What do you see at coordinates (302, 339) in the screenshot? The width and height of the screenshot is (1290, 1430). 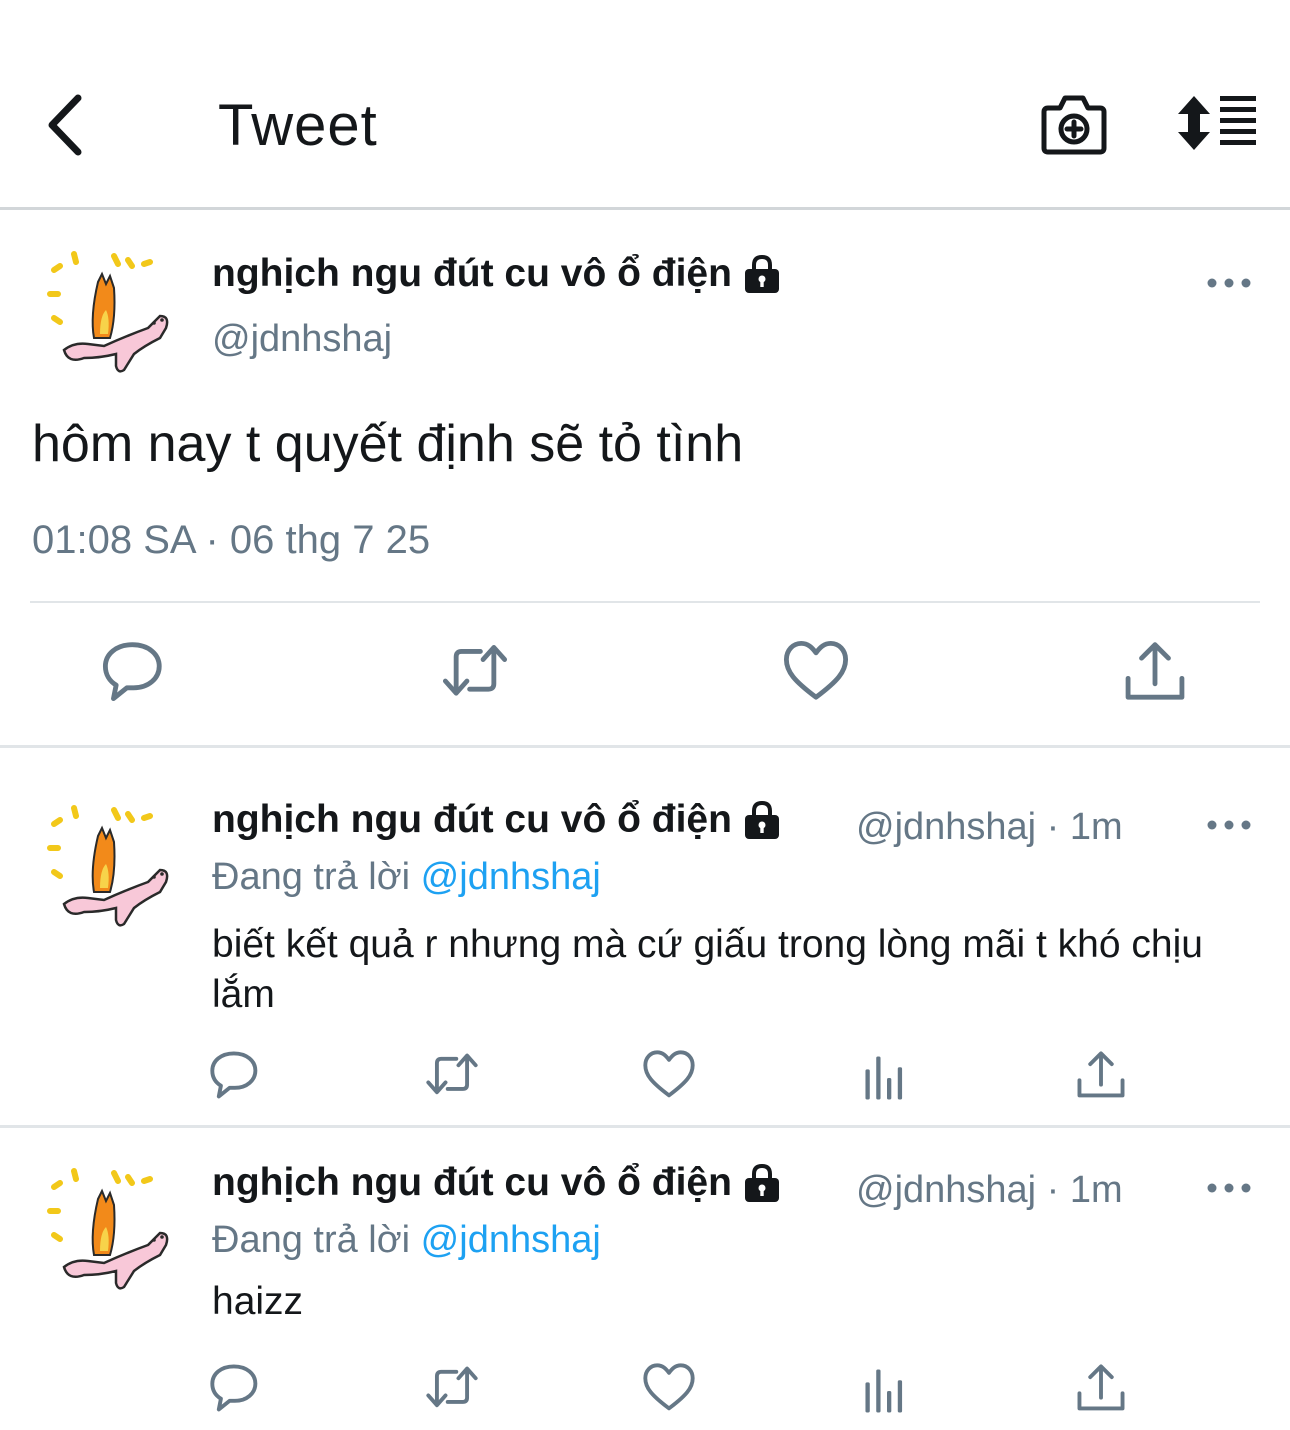 I see `user-handle: @jdnhshaj` at bounding box center [302, 339].